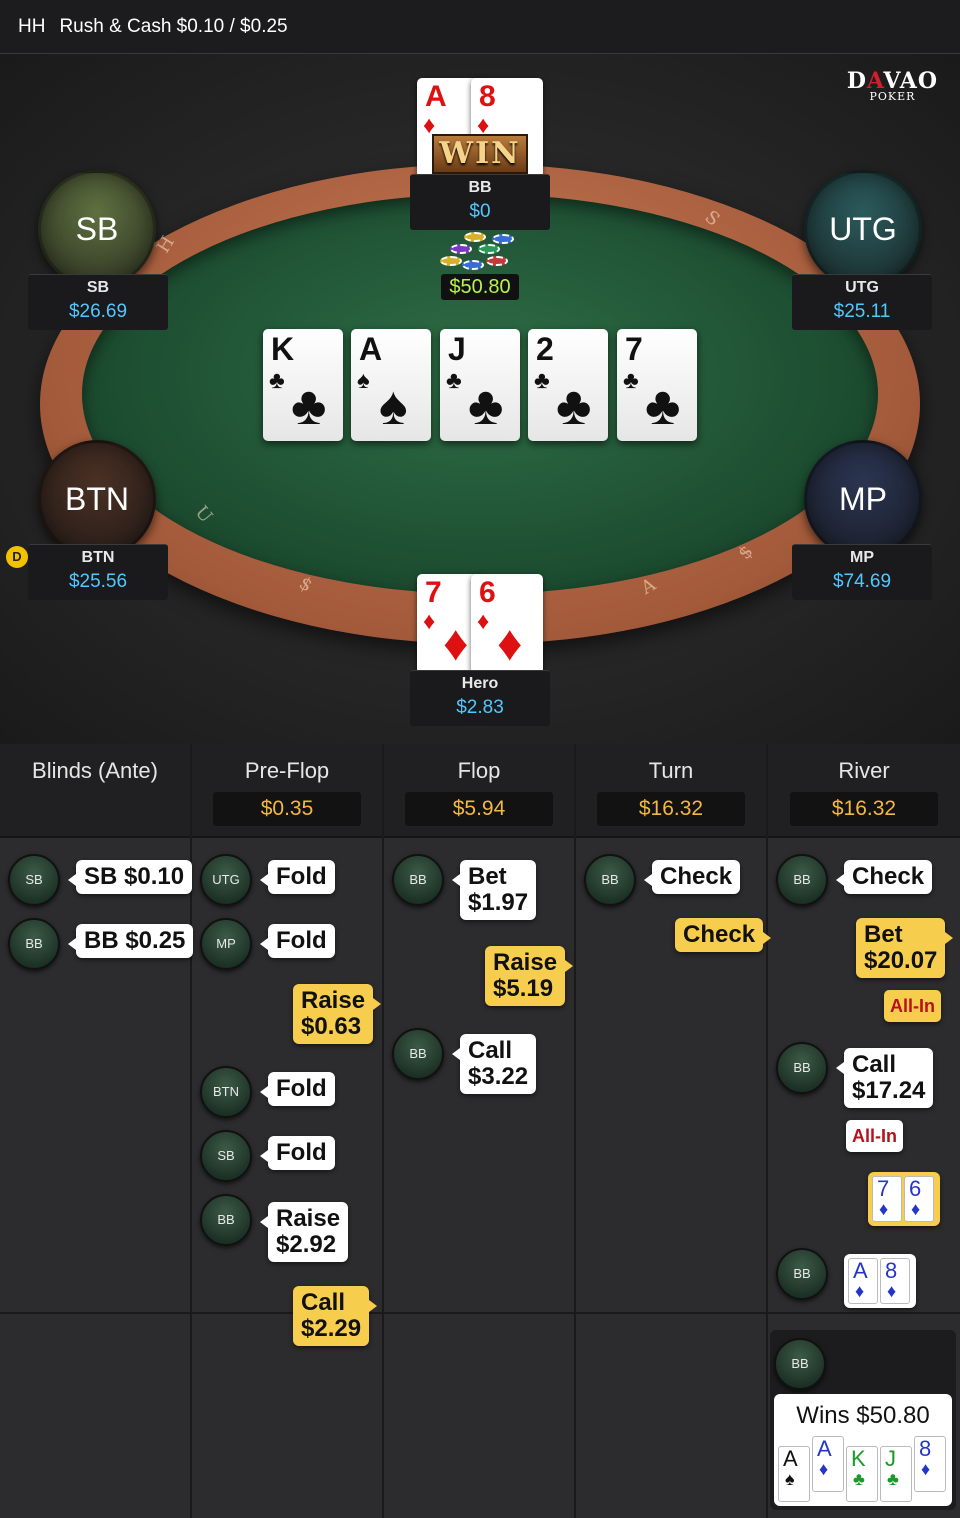 Image resolution: width=960 pixels, height=1518 pixels. Describe the element at coordinates (226, 1092) in the screenshot. I see `position-badge: BTN` at that location.